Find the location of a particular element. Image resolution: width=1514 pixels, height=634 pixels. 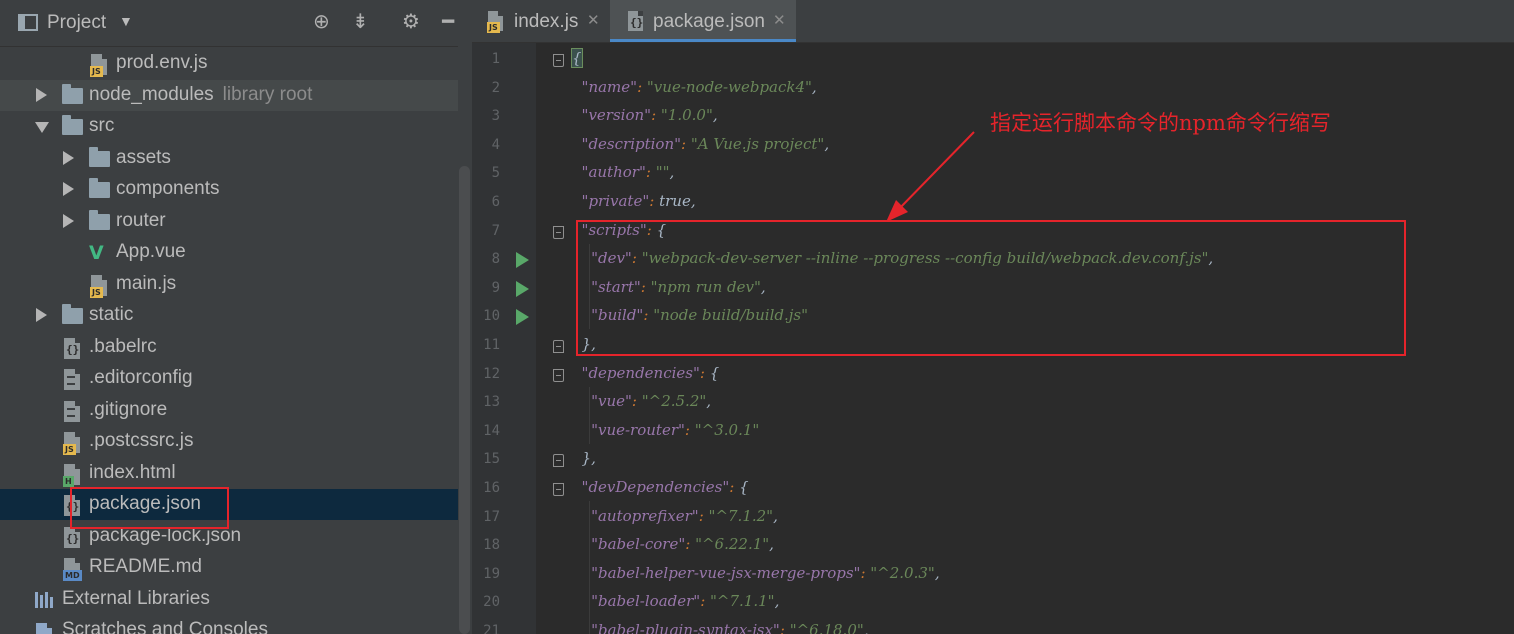

tree-item-prod-env-js: JS prod.env.js is located at coordinates (229, 63).